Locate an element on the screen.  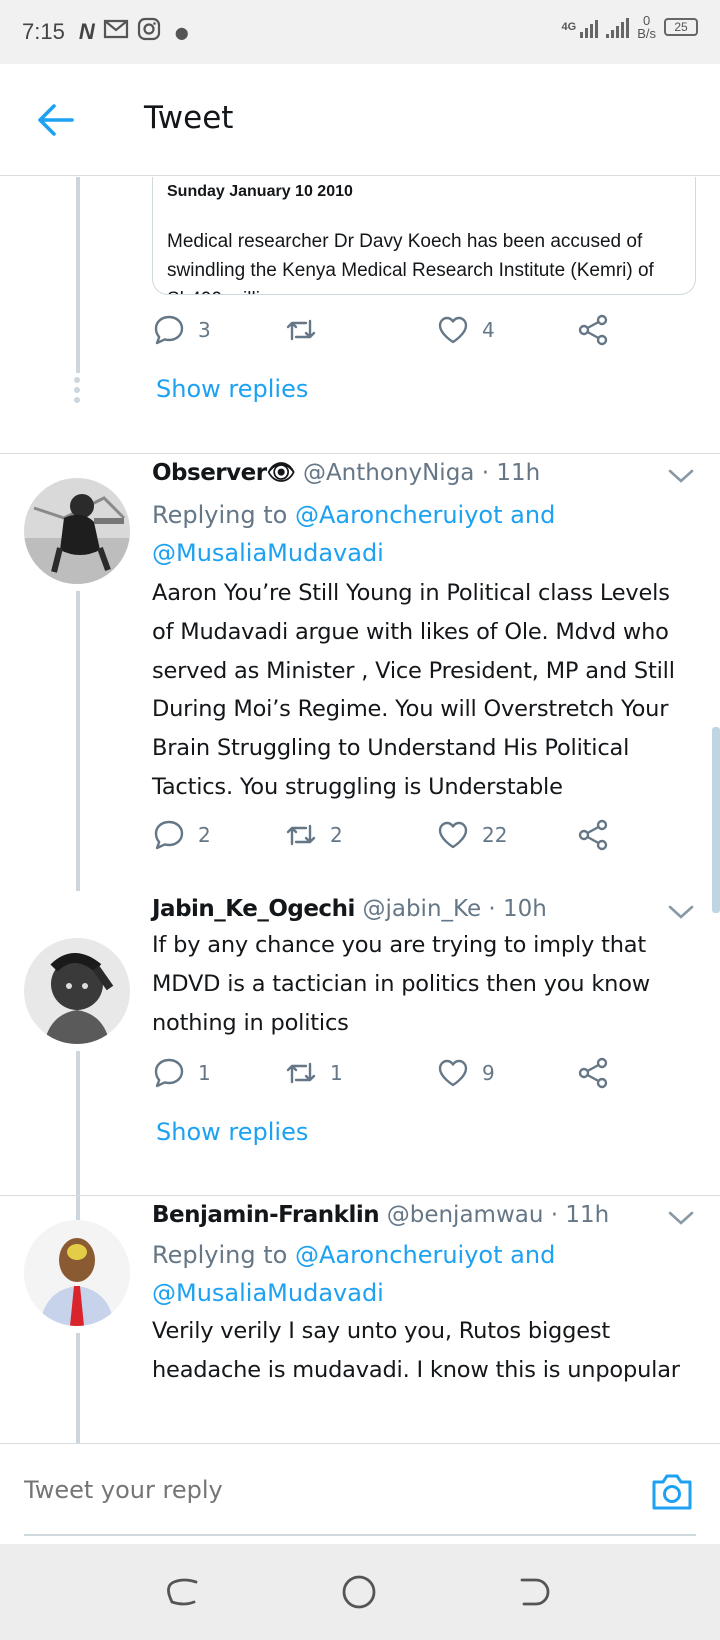
tweet-header: Observer👁 @AnthonyNiga · 11h is located at coordinates (412, 472).